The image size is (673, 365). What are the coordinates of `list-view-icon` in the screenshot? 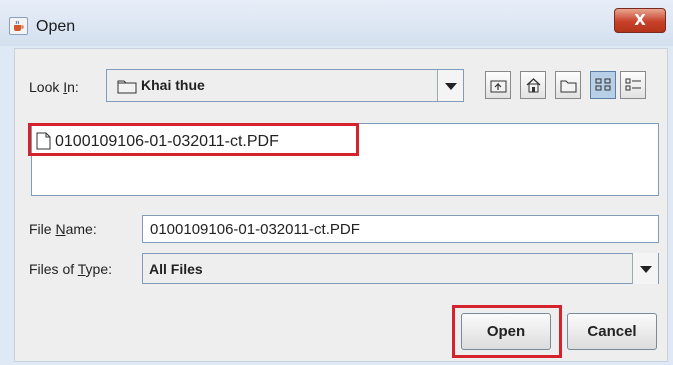 It's located at (603, 84).